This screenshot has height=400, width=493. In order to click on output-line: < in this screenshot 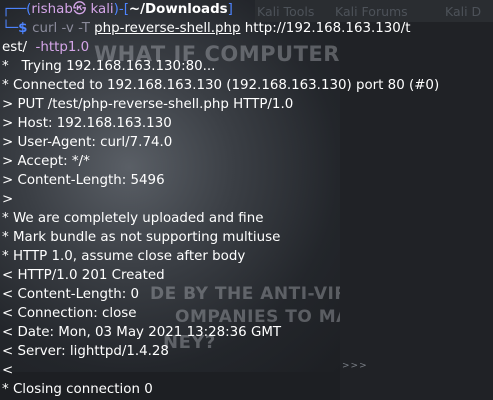, I will do `click(8, 370)`.